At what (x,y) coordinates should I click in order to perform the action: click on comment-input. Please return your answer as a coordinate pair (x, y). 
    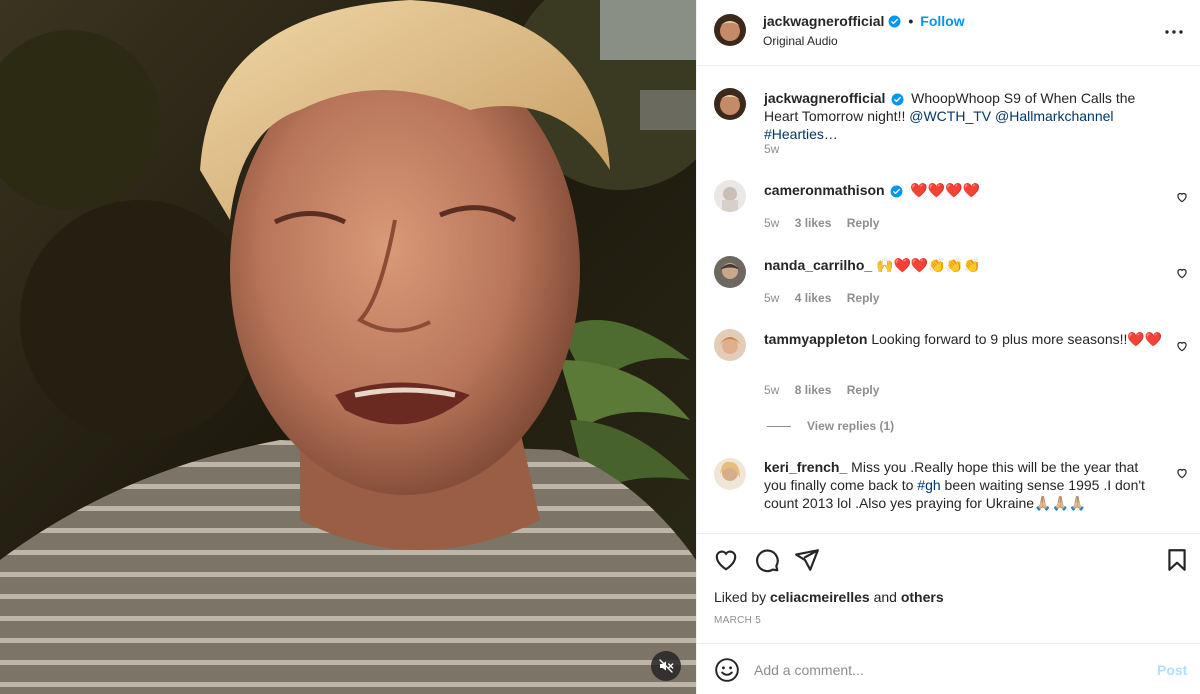
    Looking at the image, I should click on (944, 670).